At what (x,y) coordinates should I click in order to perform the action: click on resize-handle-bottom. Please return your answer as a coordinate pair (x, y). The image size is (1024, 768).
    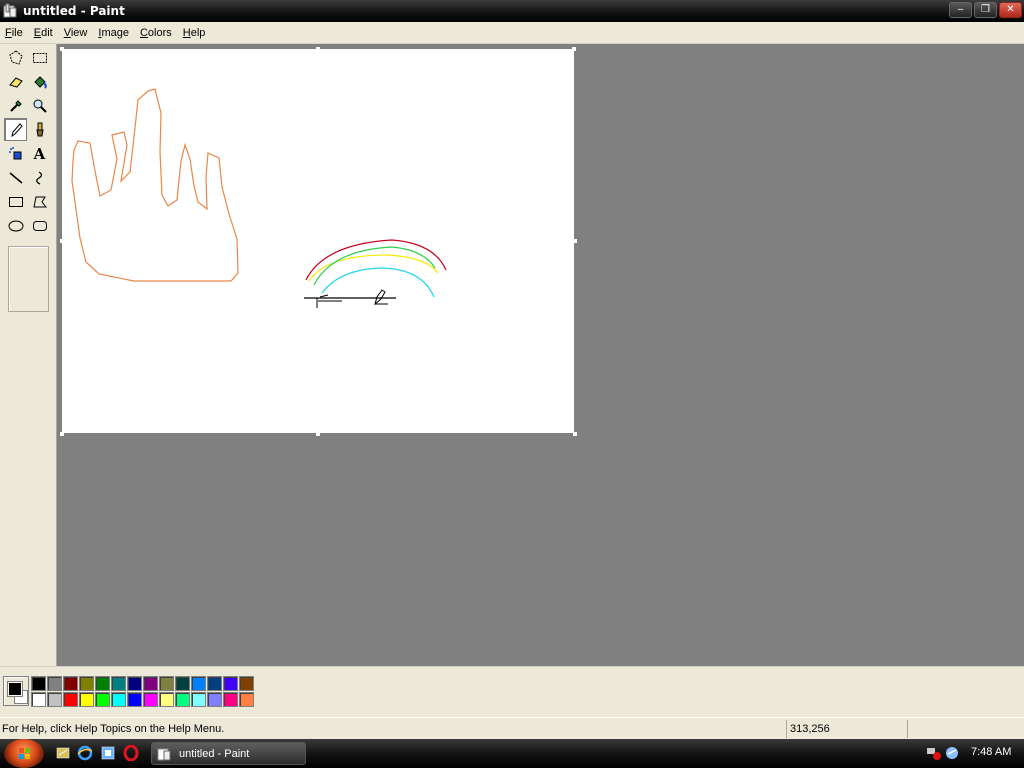
    Looking at the image, I should click on (318, 434).